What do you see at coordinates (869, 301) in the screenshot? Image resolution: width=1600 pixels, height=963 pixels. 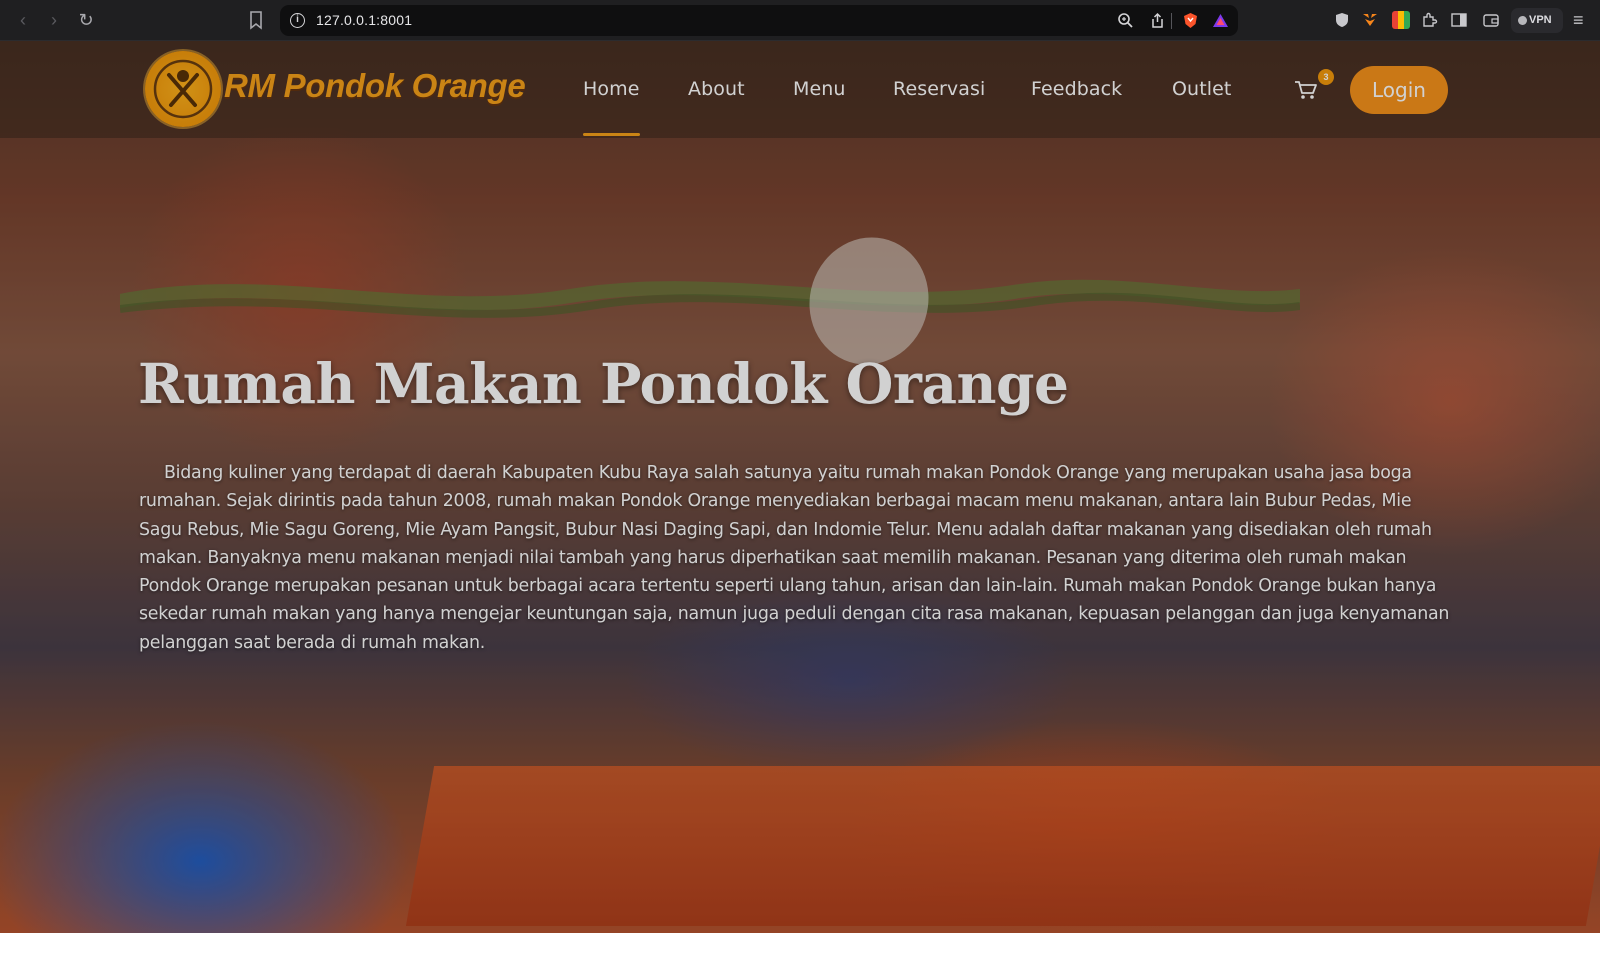 I see `background-fan` at bounding box center [869, 301].